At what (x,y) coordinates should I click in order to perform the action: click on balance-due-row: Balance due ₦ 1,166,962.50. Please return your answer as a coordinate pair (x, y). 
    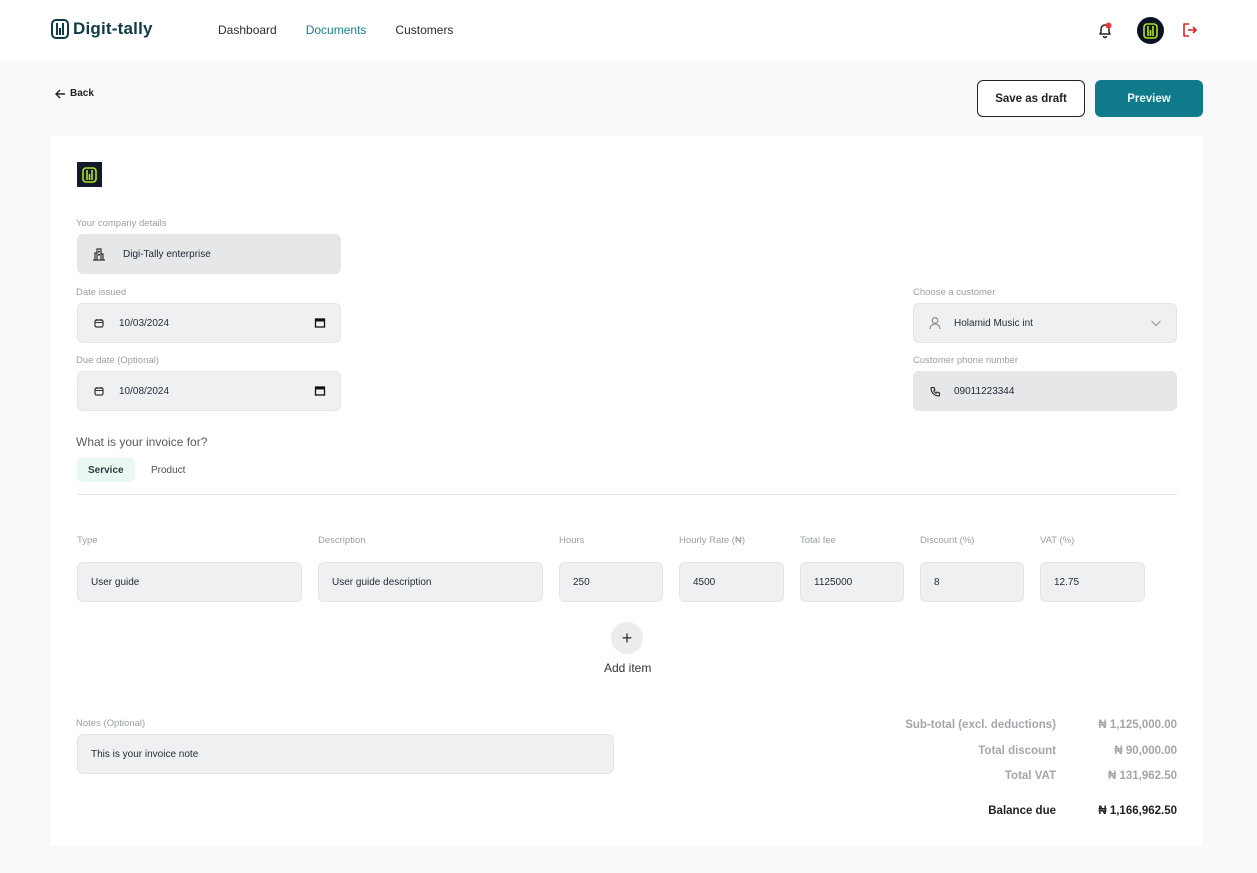
    Looking at the image, I should click on (1029, 811).